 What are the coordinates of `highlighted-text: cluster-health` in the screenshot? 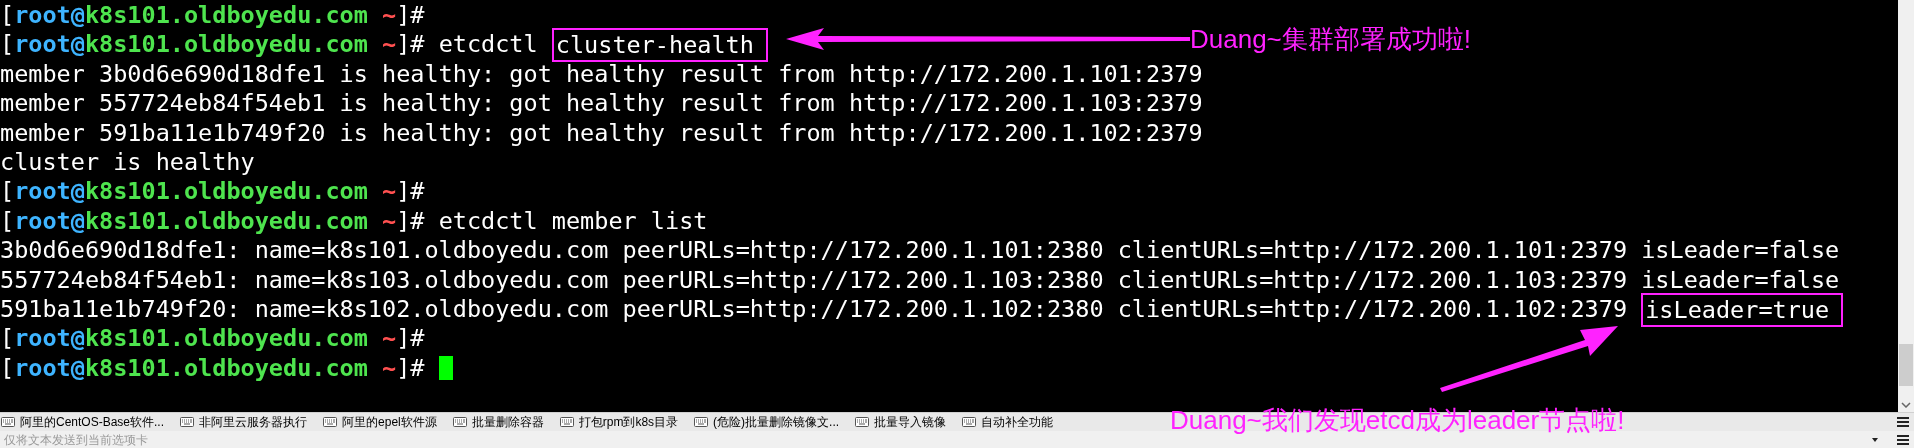 It's located at (659, 45).